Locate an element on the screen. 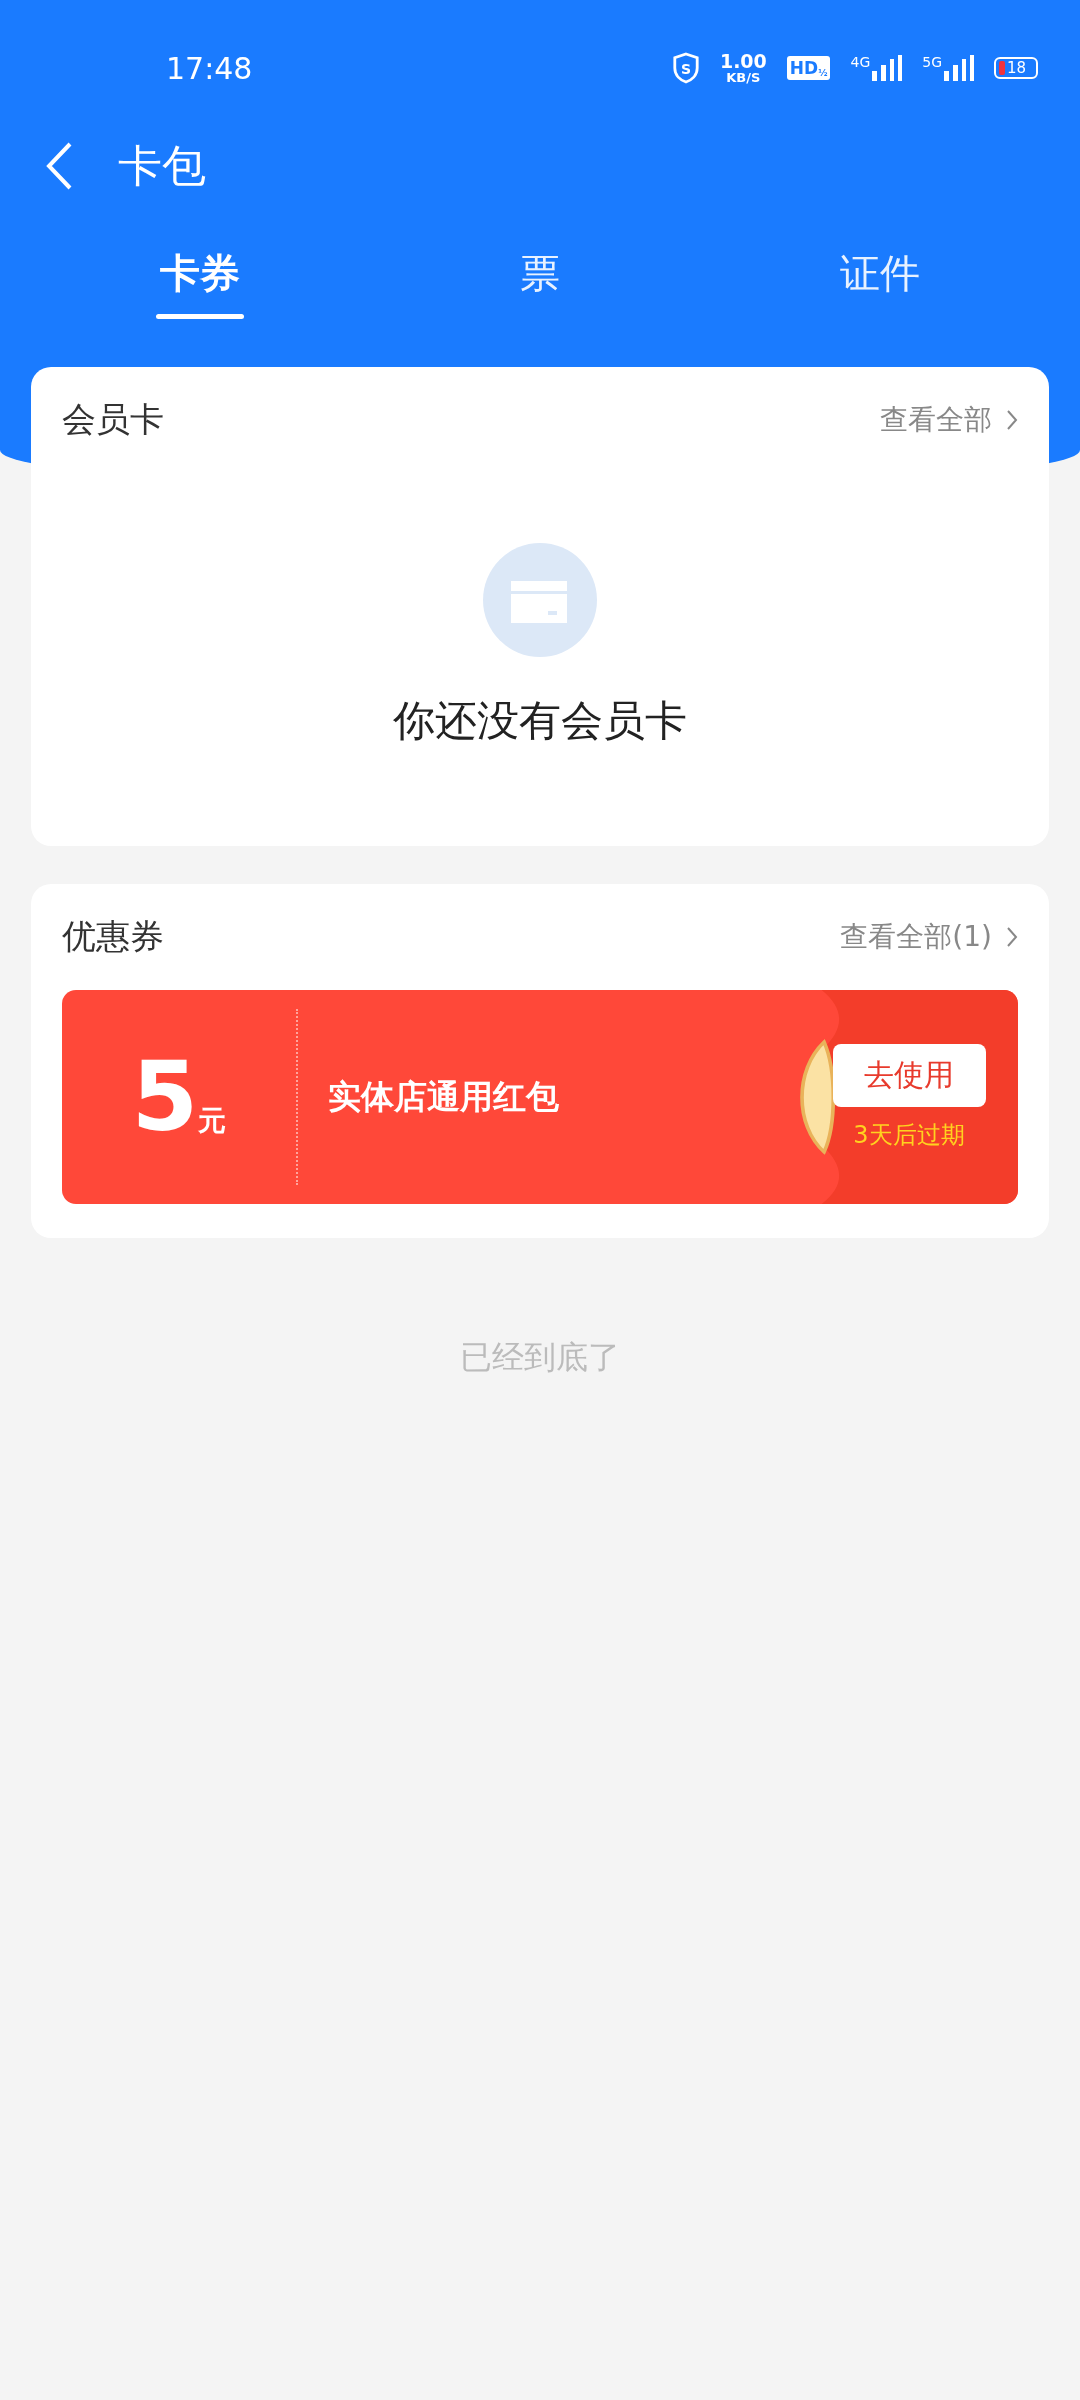 The image size is (1080, 2400). coupon-card: 5 元 实体店通用红包 去使用 3天后过期 is located at coordinates (540, 1097).